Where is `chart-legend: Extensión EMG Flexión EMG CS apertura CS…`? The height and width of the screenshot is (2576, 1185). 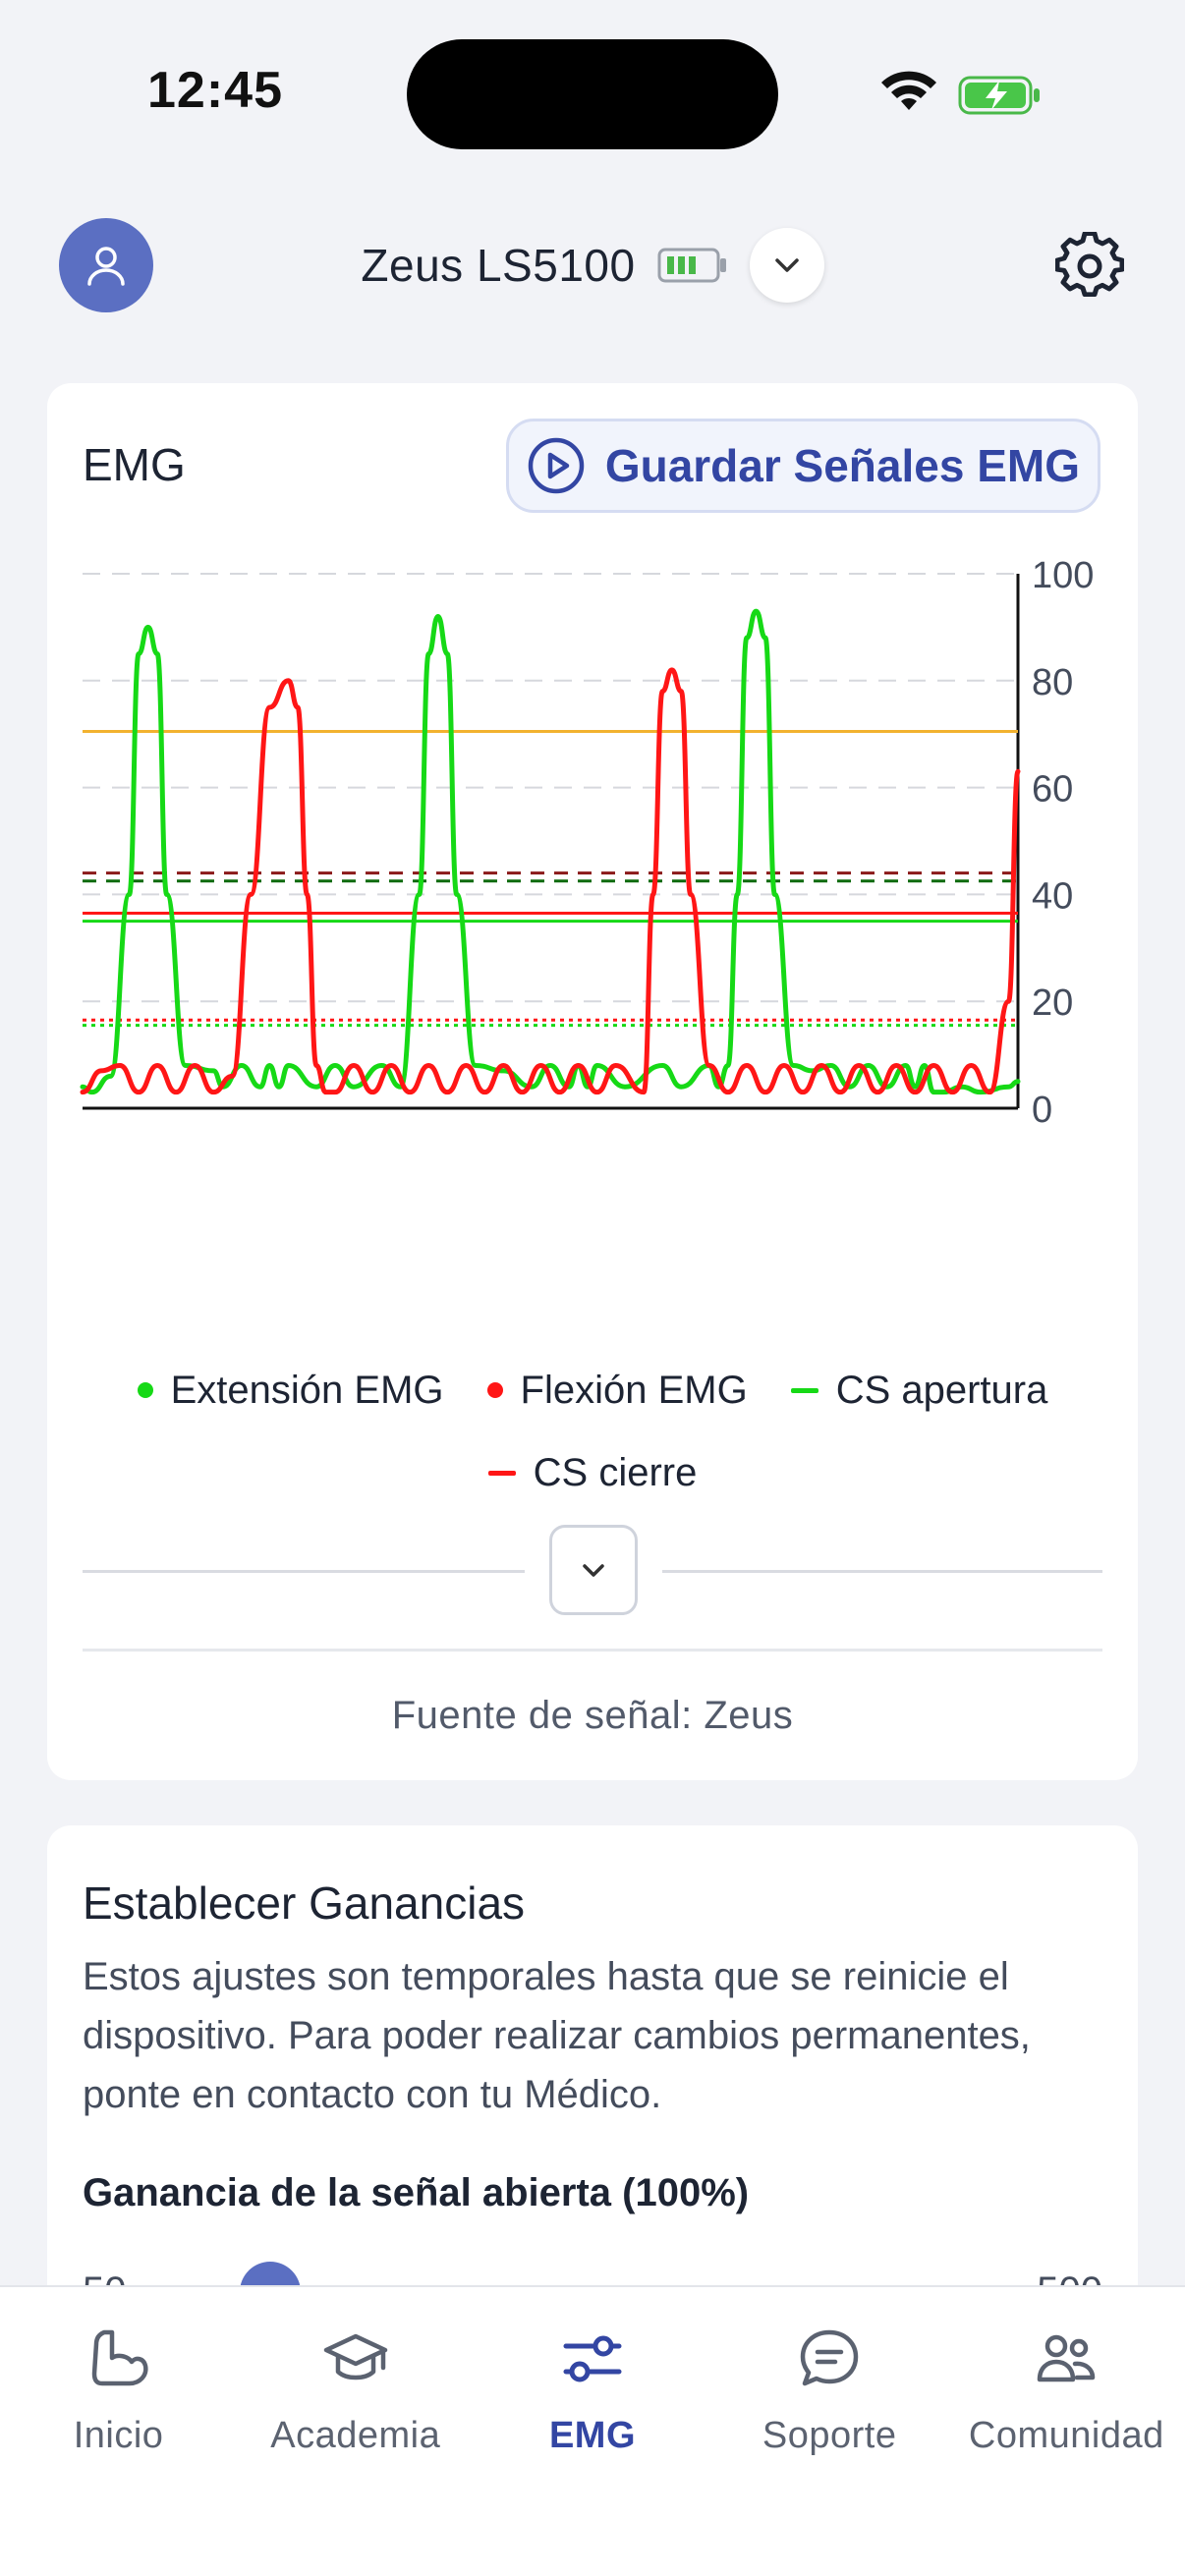 chart-legend: Extensión EMG Flexión EMG CS apertura CS… is located at coordinates (592, 1431).